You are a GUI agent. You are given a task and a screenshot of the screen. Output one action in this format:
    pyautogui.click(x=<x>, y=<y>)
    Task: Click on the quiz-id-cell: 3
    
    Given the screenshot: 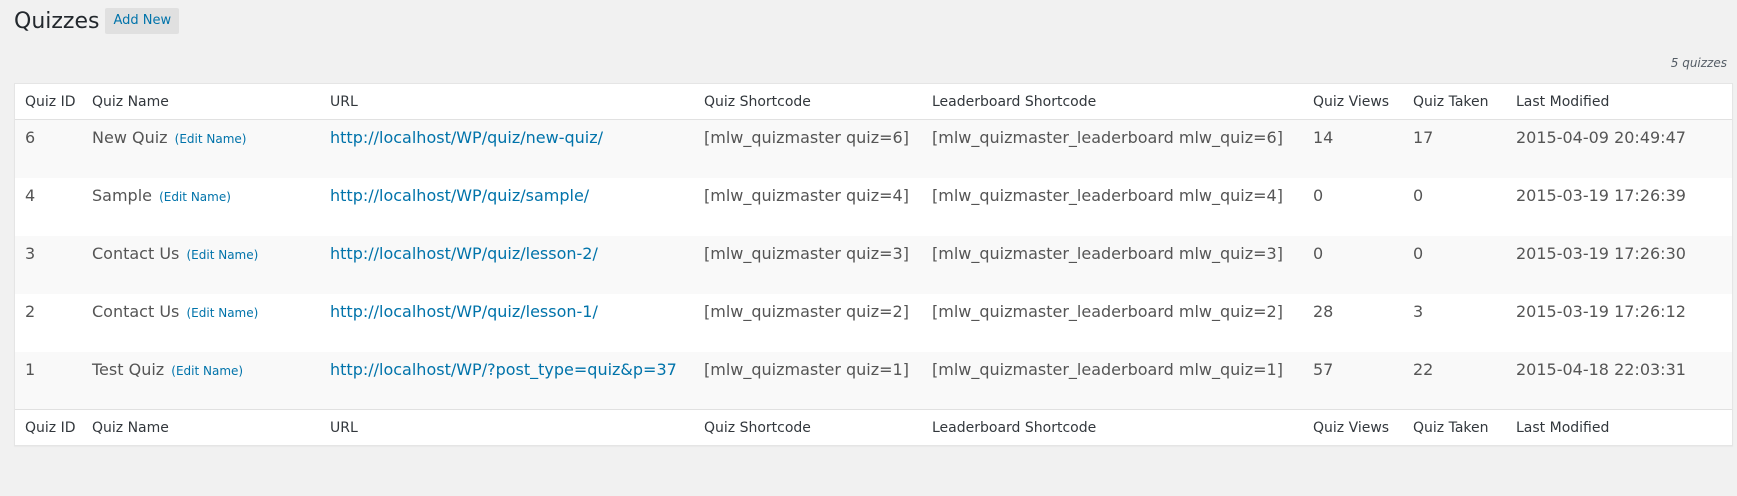 What is the action you would take?
    pyautogui.click(x=30, y=253)
    